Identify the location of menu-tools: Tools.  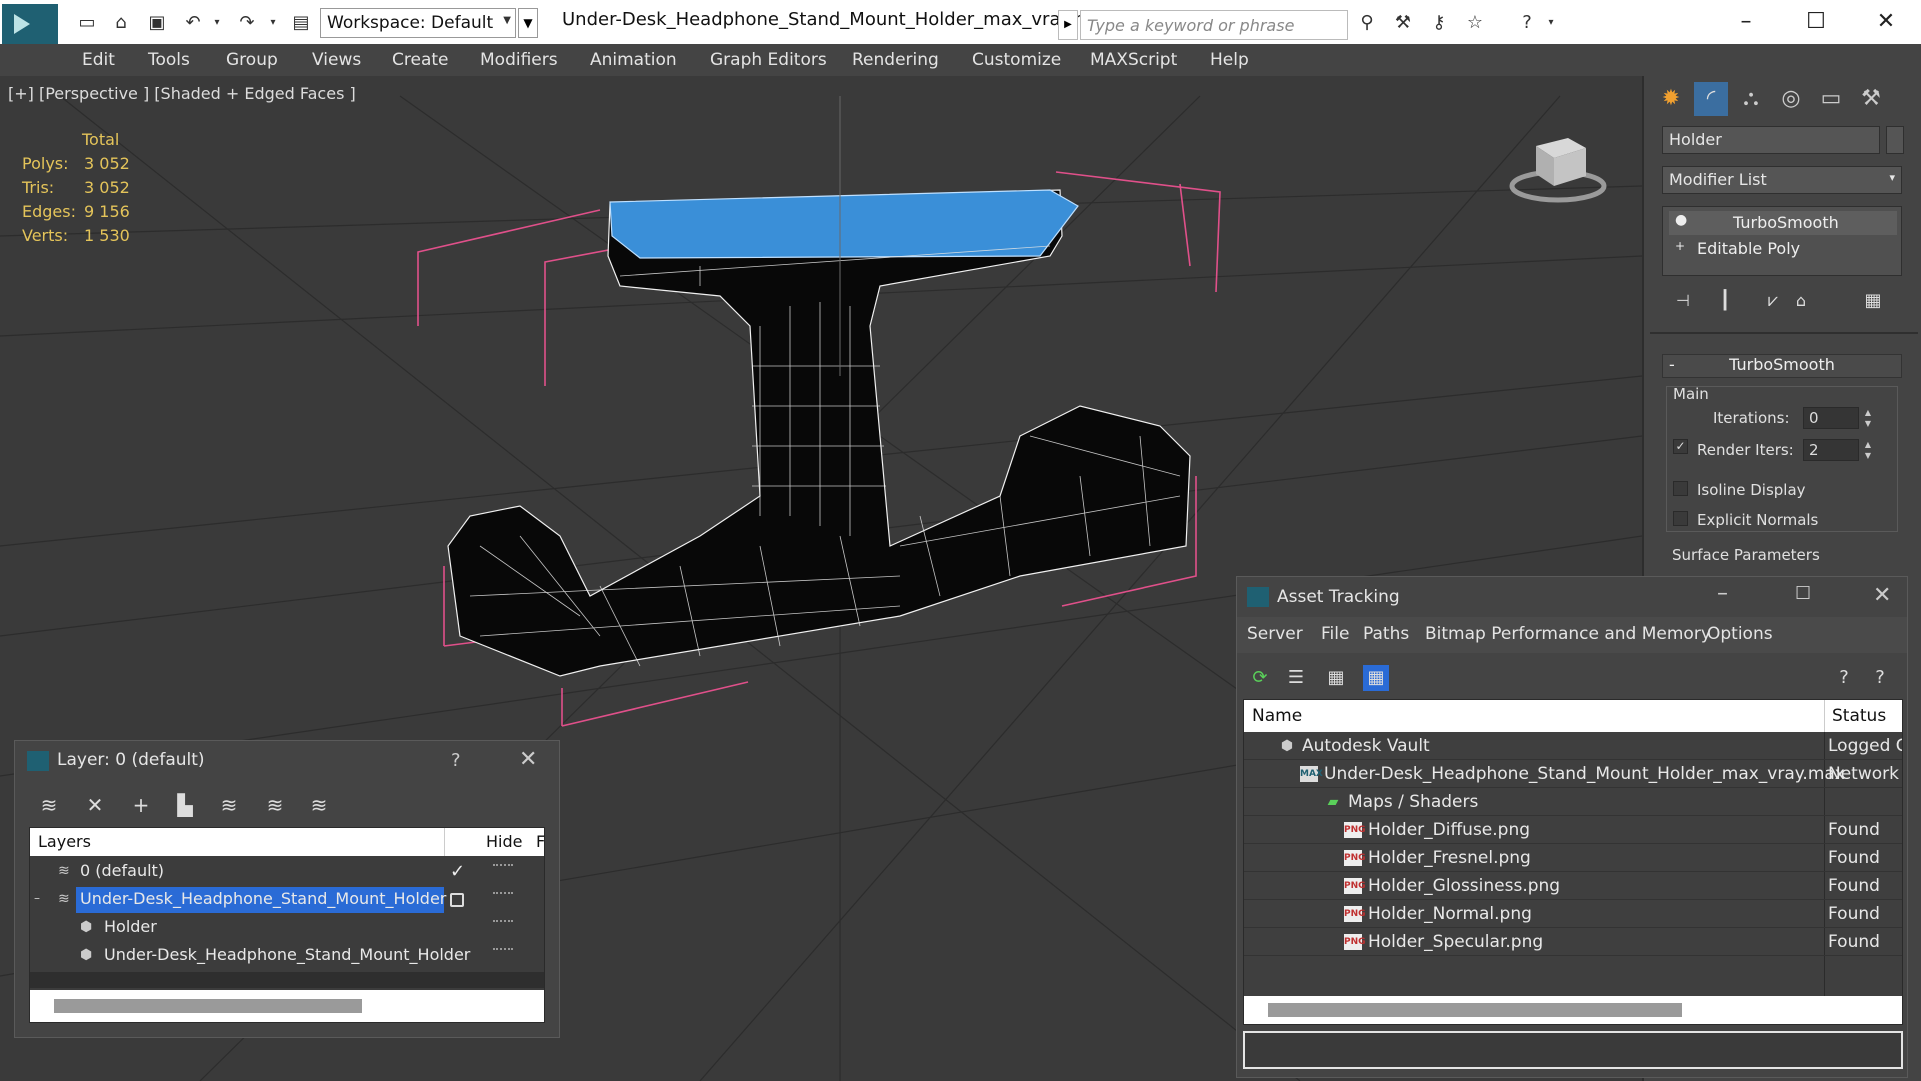
(169, 60).